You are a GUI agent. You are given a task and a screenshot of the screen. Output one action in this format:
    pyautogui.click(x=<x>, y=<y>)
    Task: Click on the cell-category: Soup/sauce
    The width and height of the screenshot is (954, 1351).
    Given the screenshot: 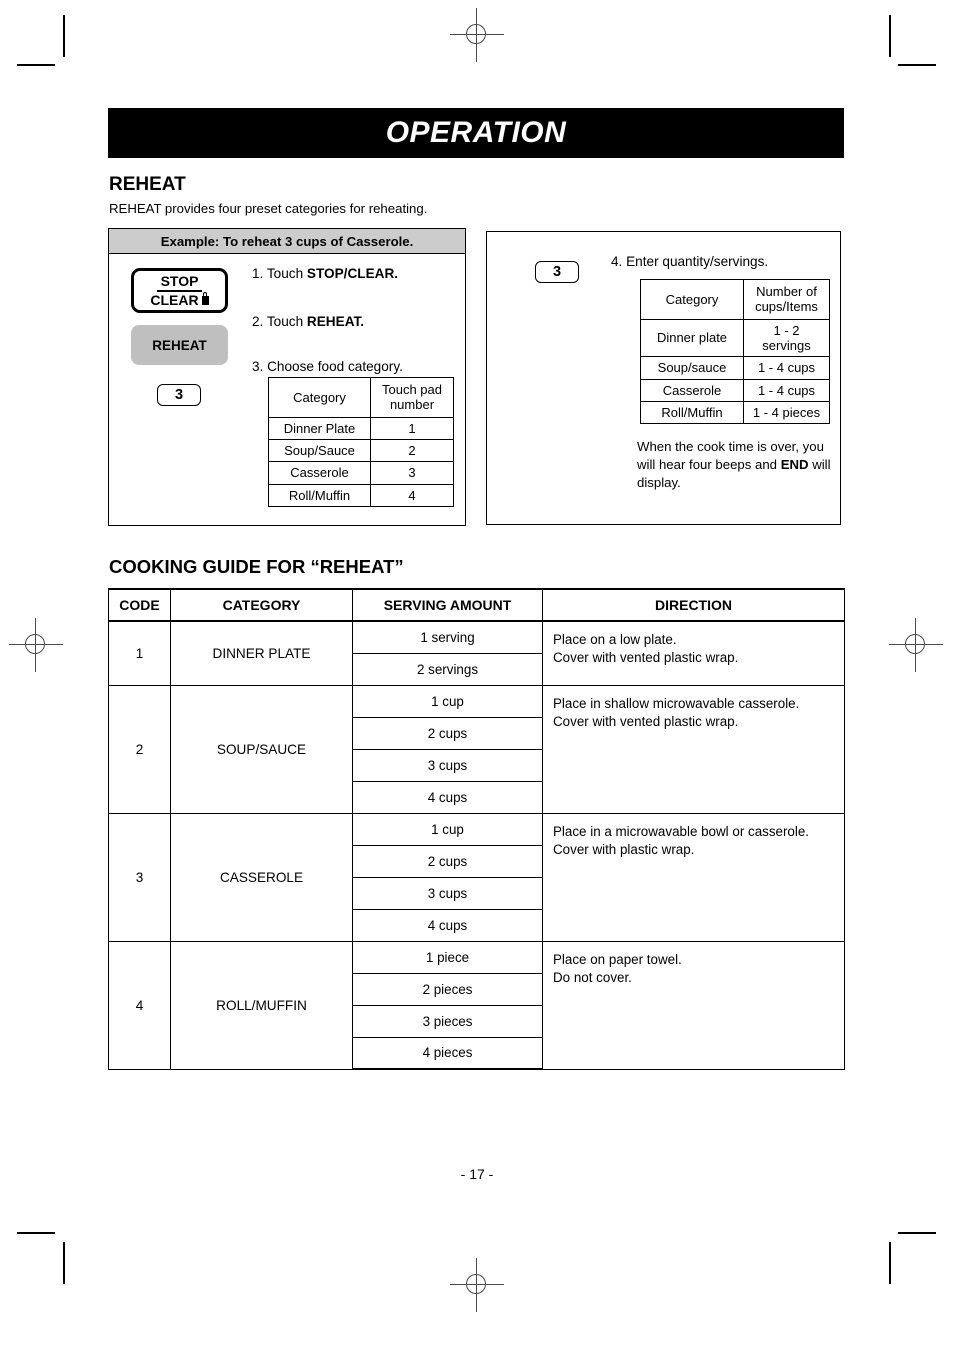 What is the action you would take?
    pyautogui.click(x=692, y=368)
    